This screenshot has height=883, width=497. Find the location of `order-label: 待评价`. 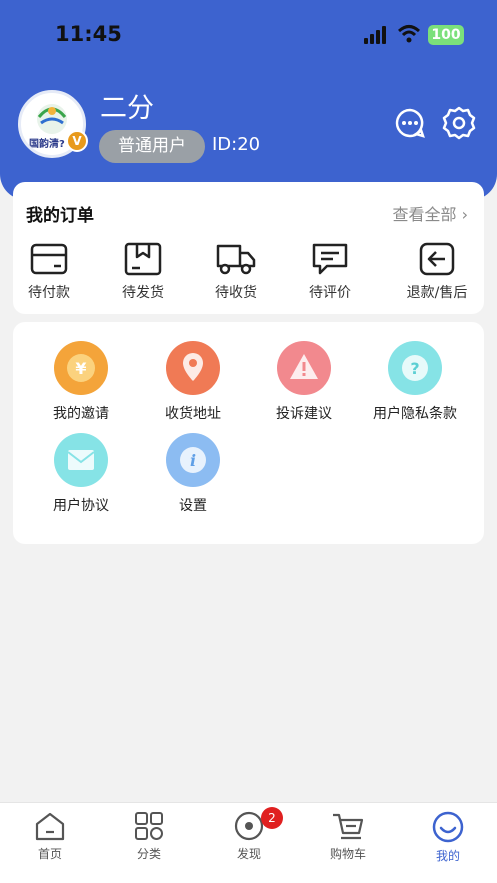

order-label: 待评价 is located at coordinates (330, 293).